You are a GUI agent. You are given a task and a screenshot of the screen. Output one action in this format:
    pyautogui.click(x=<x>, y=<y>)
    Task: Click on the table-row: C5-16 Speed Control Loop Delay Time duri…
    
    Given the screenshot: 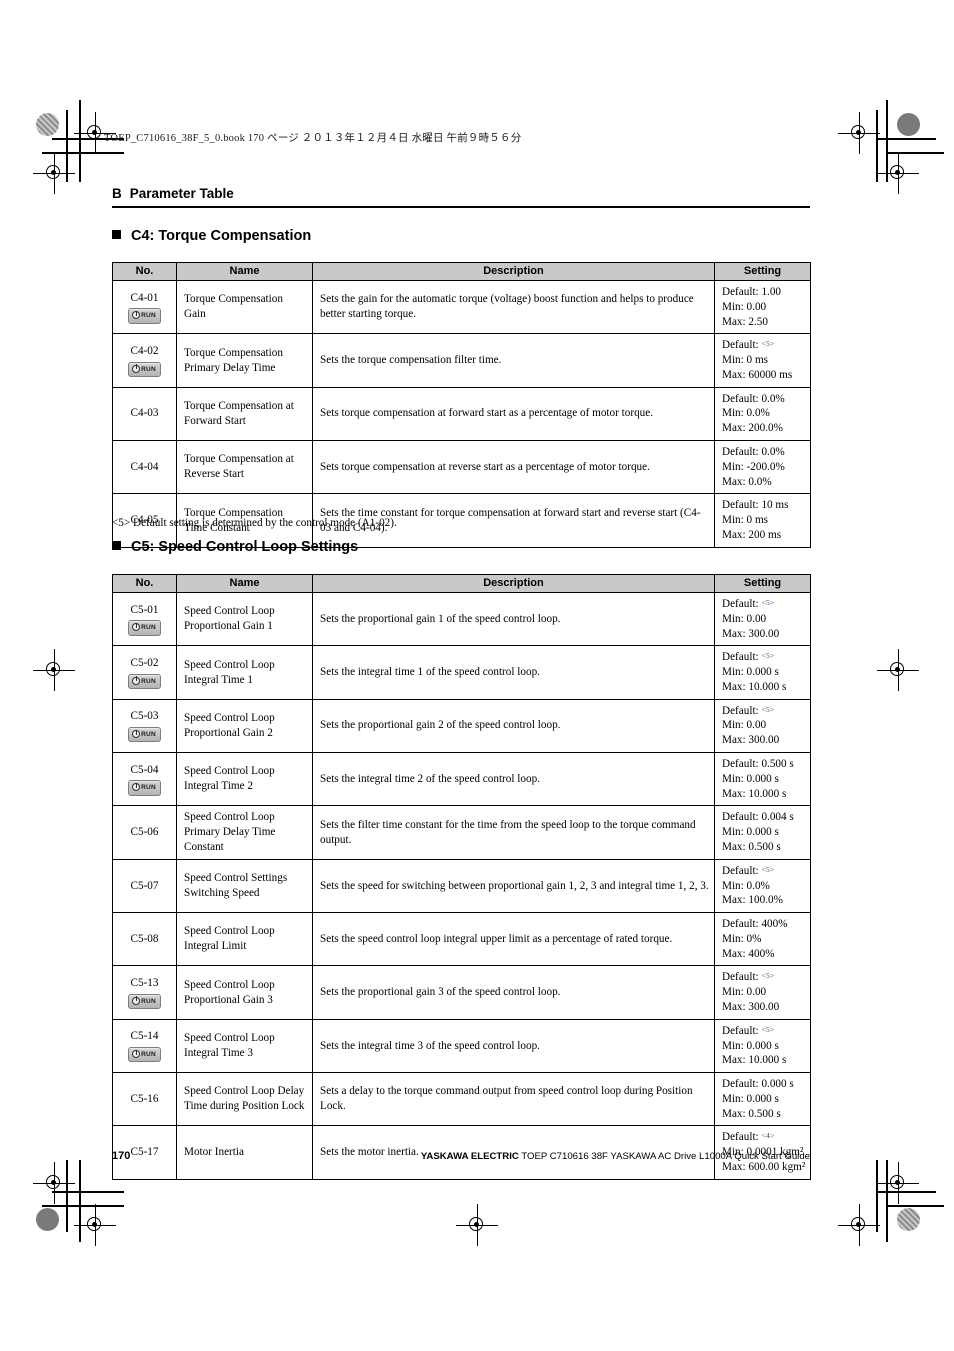 What is the action you would take?
    pyautogui.click(x=461, y=1099)
    